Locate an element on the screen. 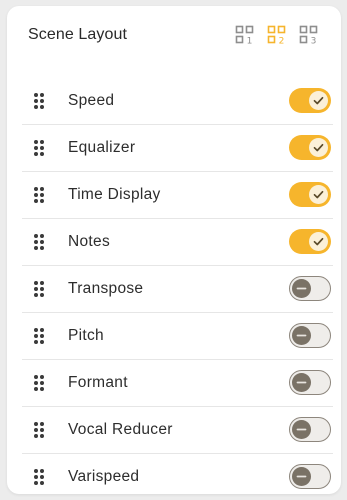  list-item: Equalizer is located at coordinates (177, 147).